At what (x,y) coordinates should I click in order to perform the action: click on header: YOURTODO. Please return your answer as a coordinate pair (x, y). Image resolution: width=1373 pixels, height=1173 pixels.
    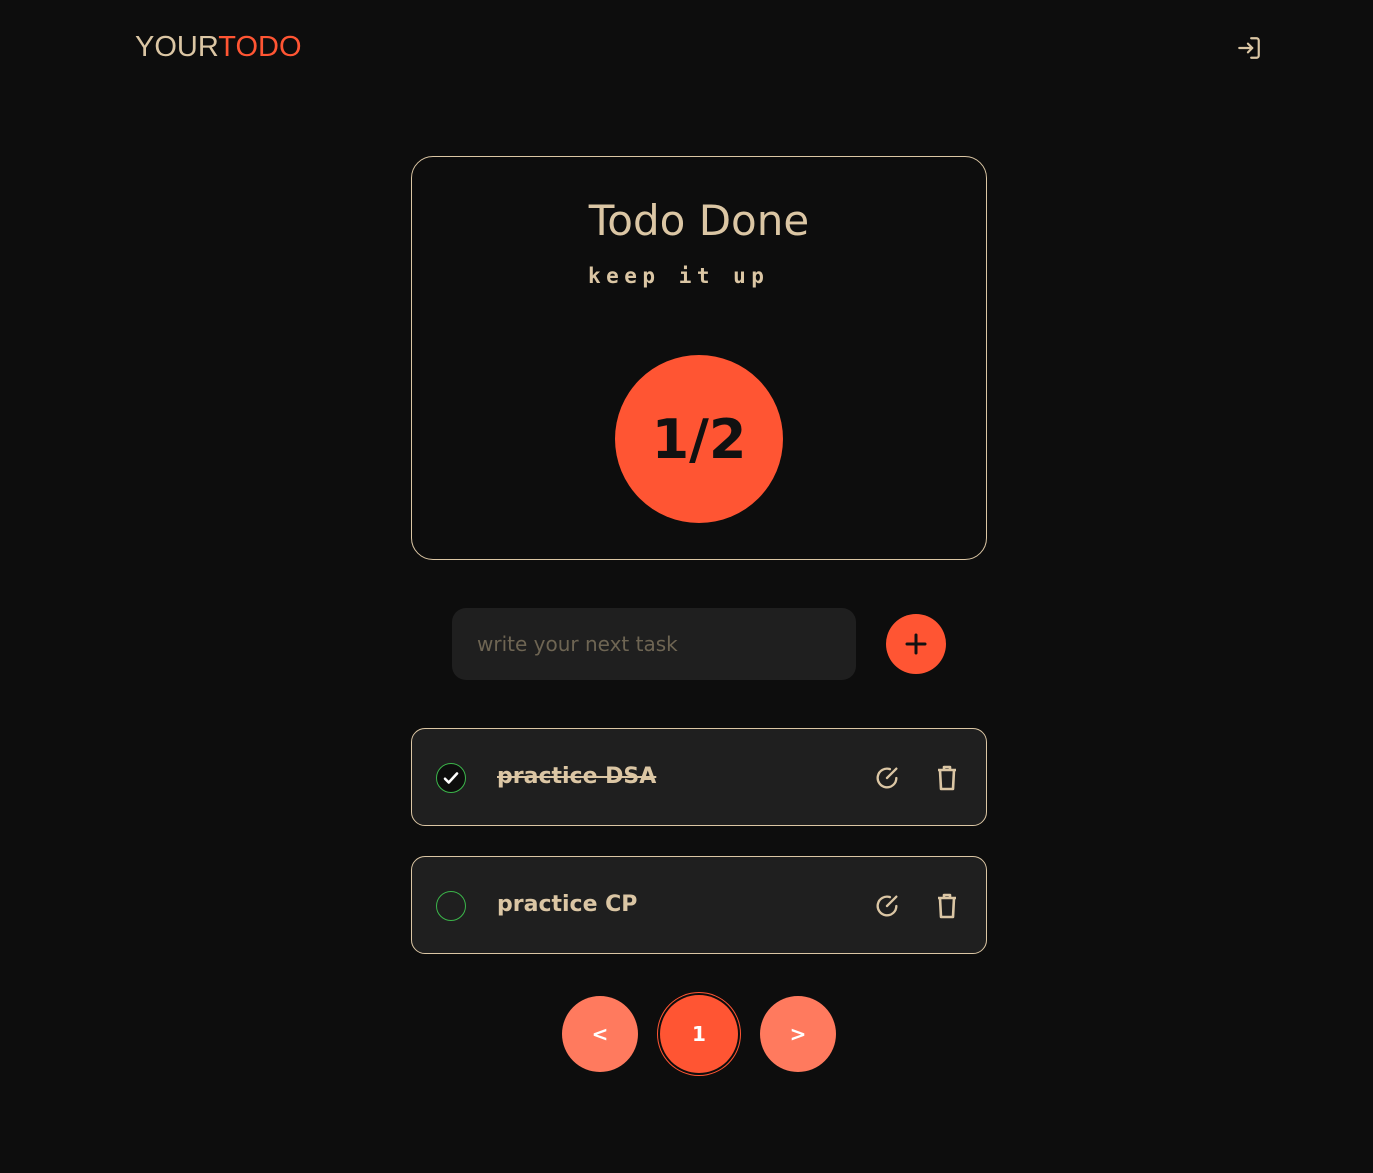
    Looking at the image, I should click on (686, 50).